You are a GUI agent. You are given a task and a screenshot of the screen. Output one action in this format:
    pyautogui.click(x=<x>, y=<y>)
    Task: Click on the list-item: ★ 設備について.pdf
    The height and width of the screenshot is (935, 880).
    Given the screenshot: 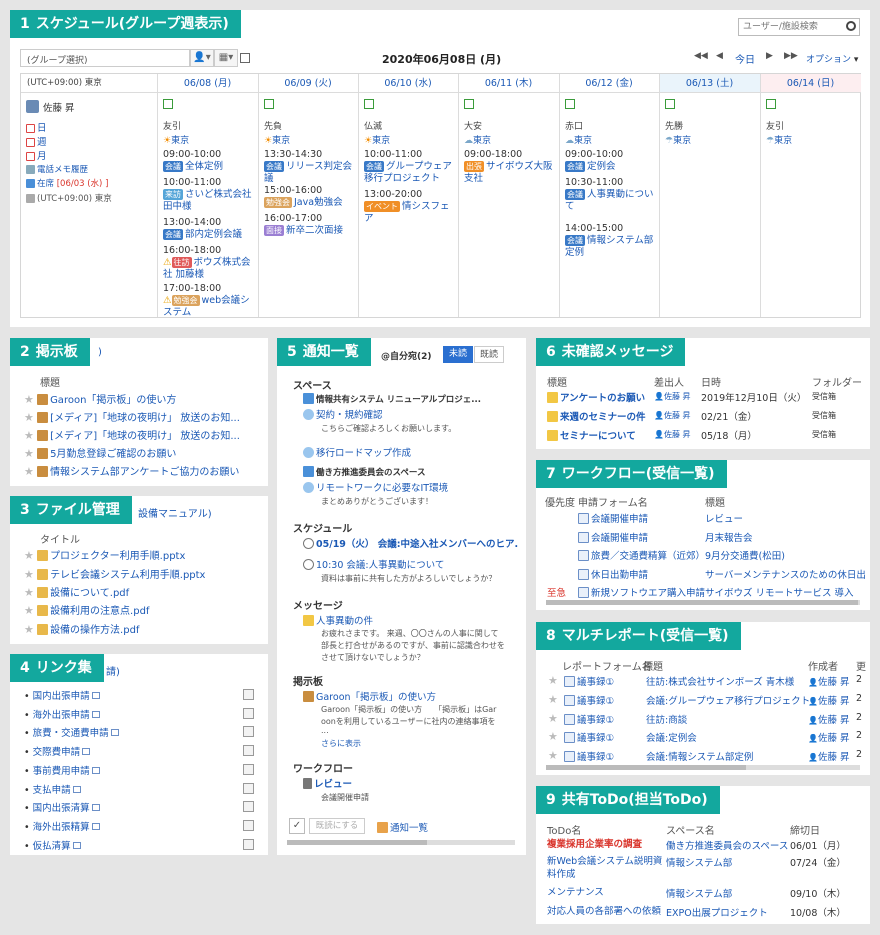 What is the action you would take?
    pyautogui.click(x=76, y=591)
    